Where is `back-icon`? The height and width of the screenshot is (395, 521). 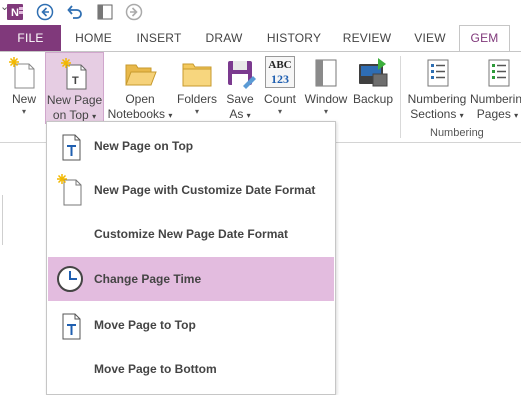 back-icon is located at coordinates (45, 12).